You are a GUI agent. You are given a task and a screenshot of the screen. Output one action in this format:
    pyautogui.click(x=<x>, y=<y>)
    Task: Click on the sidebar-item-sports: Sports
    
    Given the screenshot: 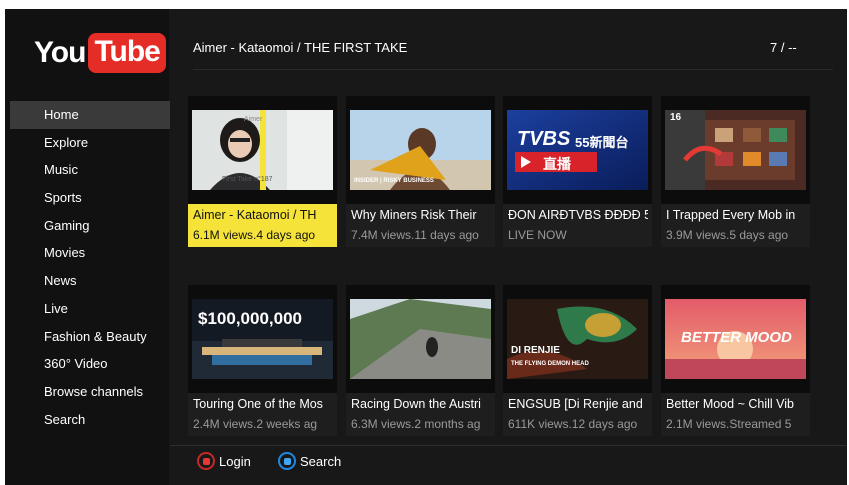 What is the action you would take?
    pyautogui.click(x=90, y=198)
    